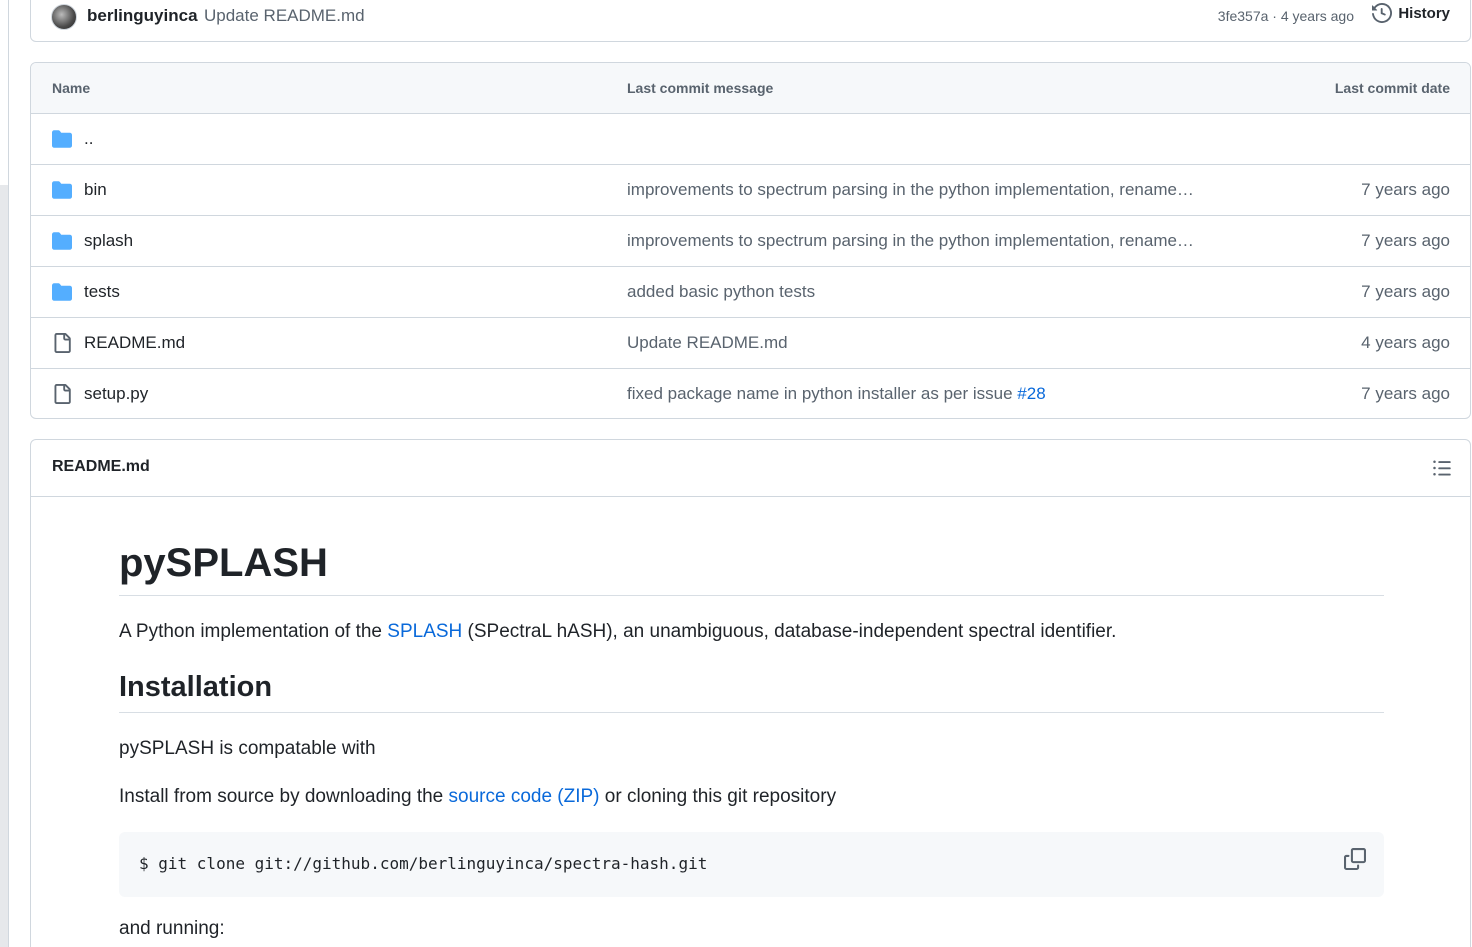 The height and width of the screenshot is (947, 1472). What do you see at coordinates (1442, 468) in the screenshot?
I see `outline-icon` at bounding box center [1442, 468].